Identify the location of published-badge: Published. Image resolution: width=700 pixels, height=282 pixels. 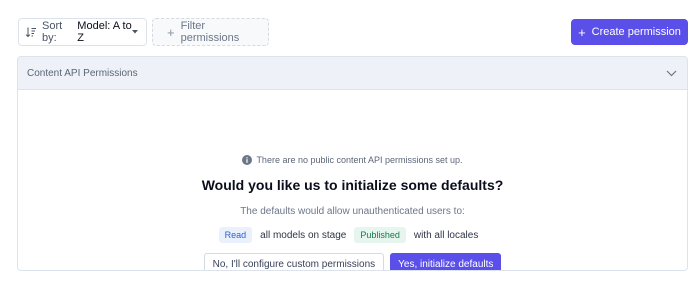
(380, 235).